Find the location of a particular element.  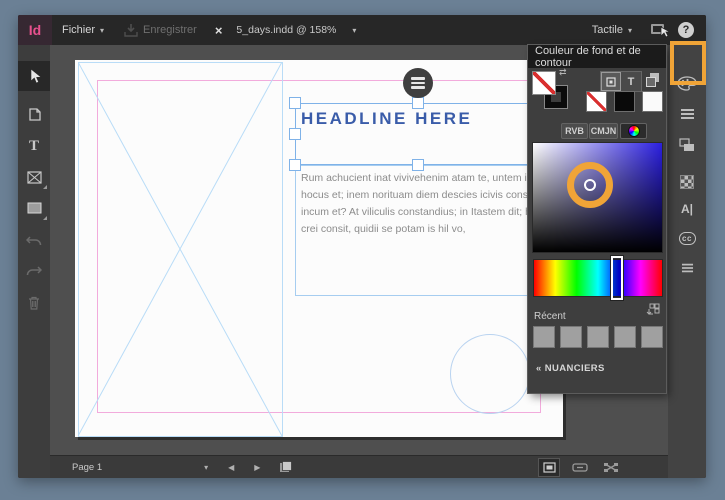

swatch-black is located at coordinates (624, 101).